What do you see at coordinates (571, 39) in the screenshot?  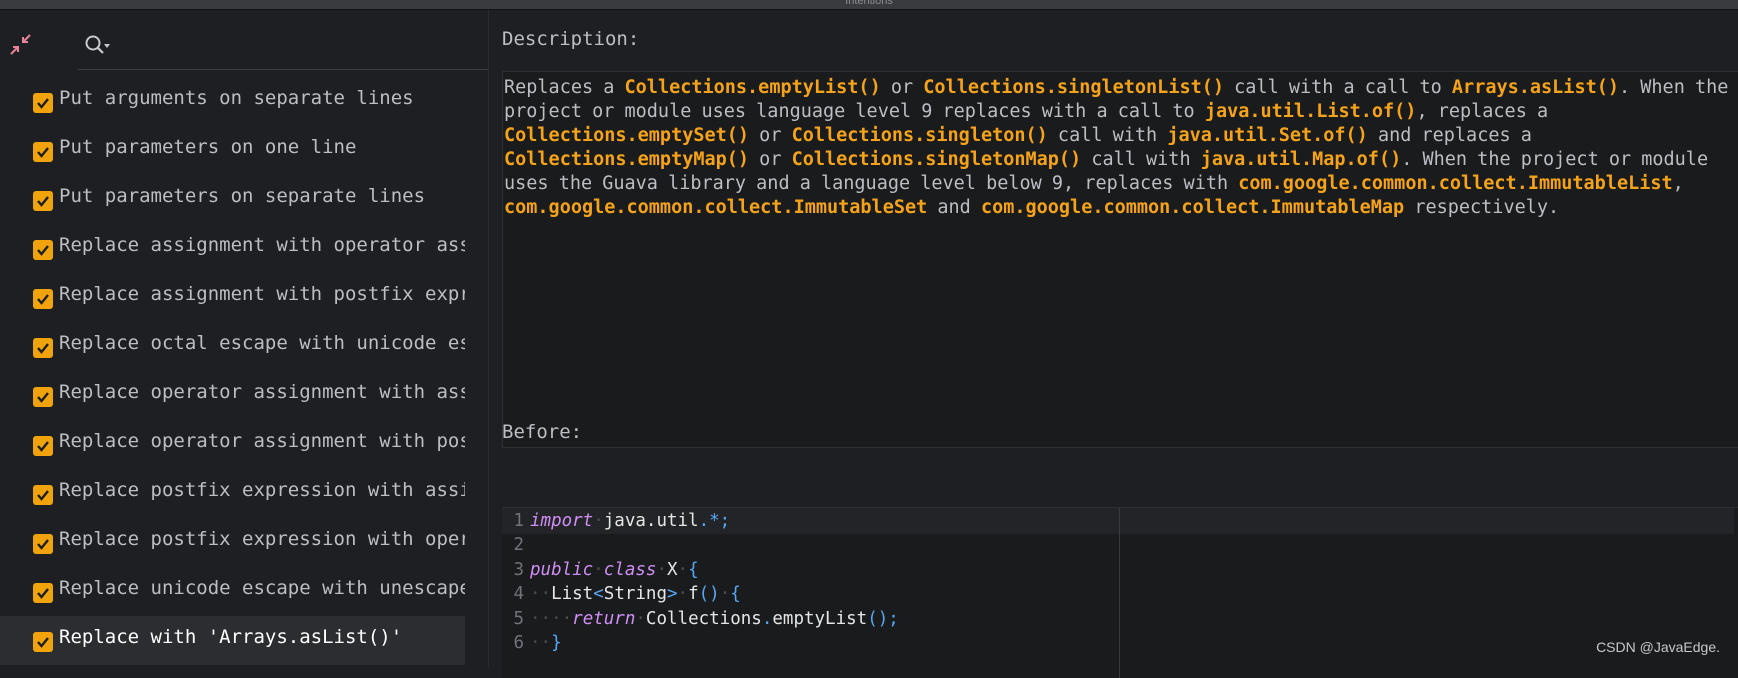 I see `description-title: Description:` at bounding box center [571, 39].